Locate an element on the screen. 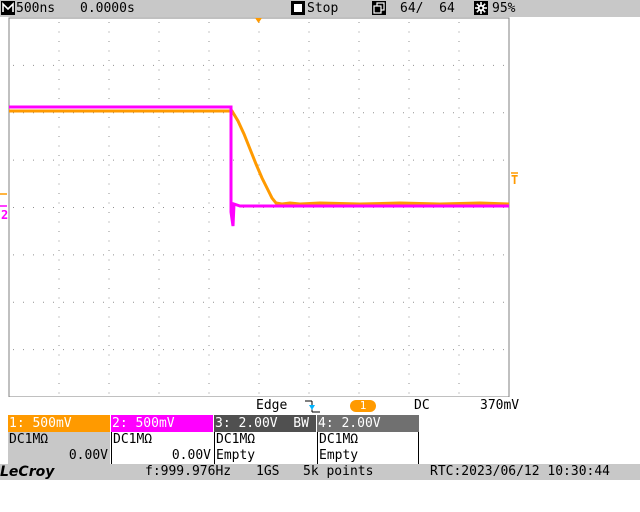 This screenshot has width=640, height=512. timebase-icon is located at coordinates (8, 8).